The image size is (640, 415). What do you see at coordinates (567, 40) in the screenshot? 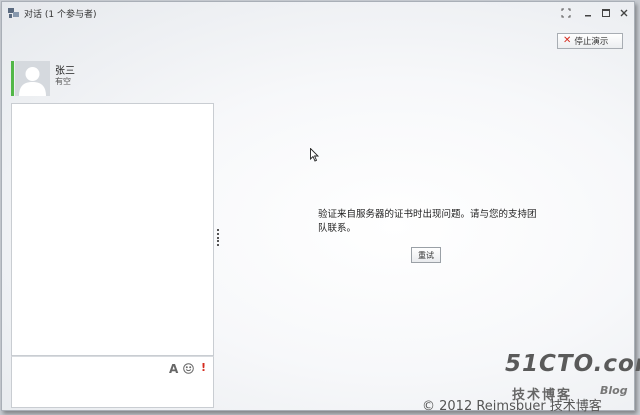
I see `stop-icon: ✕` at bounding box center [567, 40].